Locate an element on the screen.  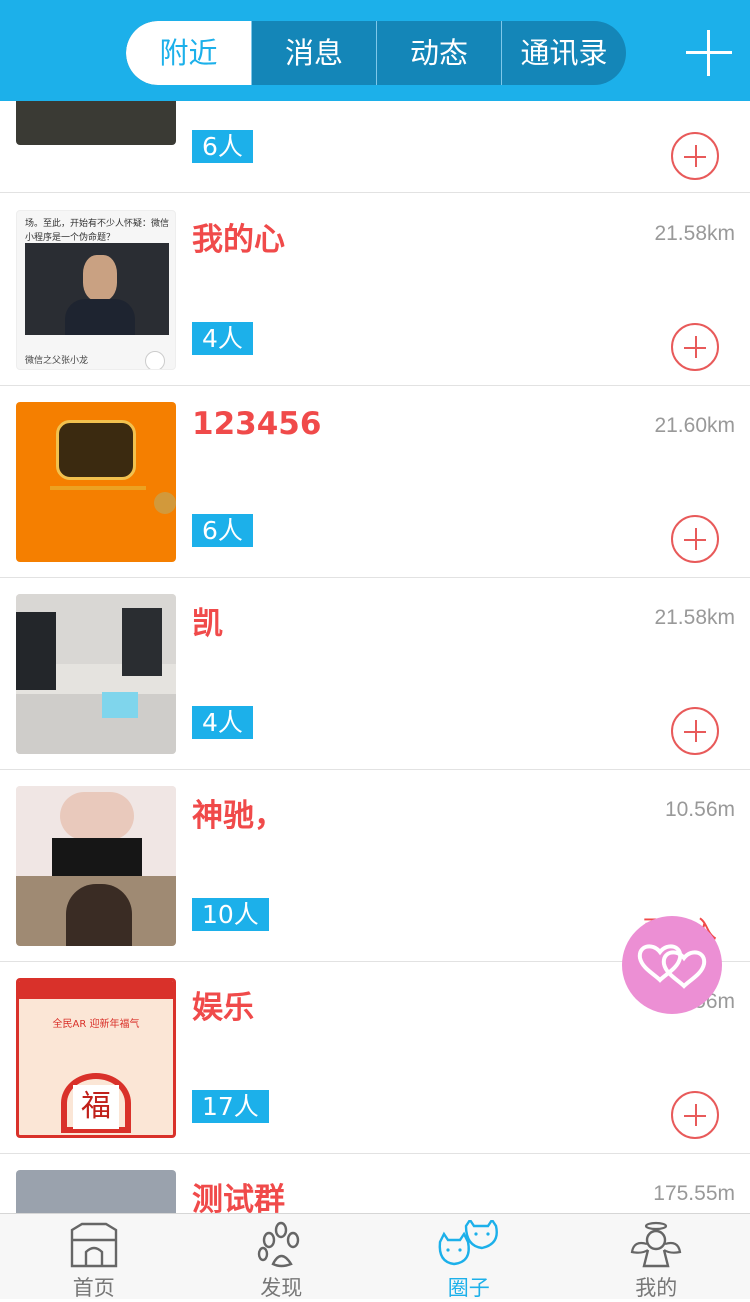
group-name: 123456 is located at coordinates (256, 424).